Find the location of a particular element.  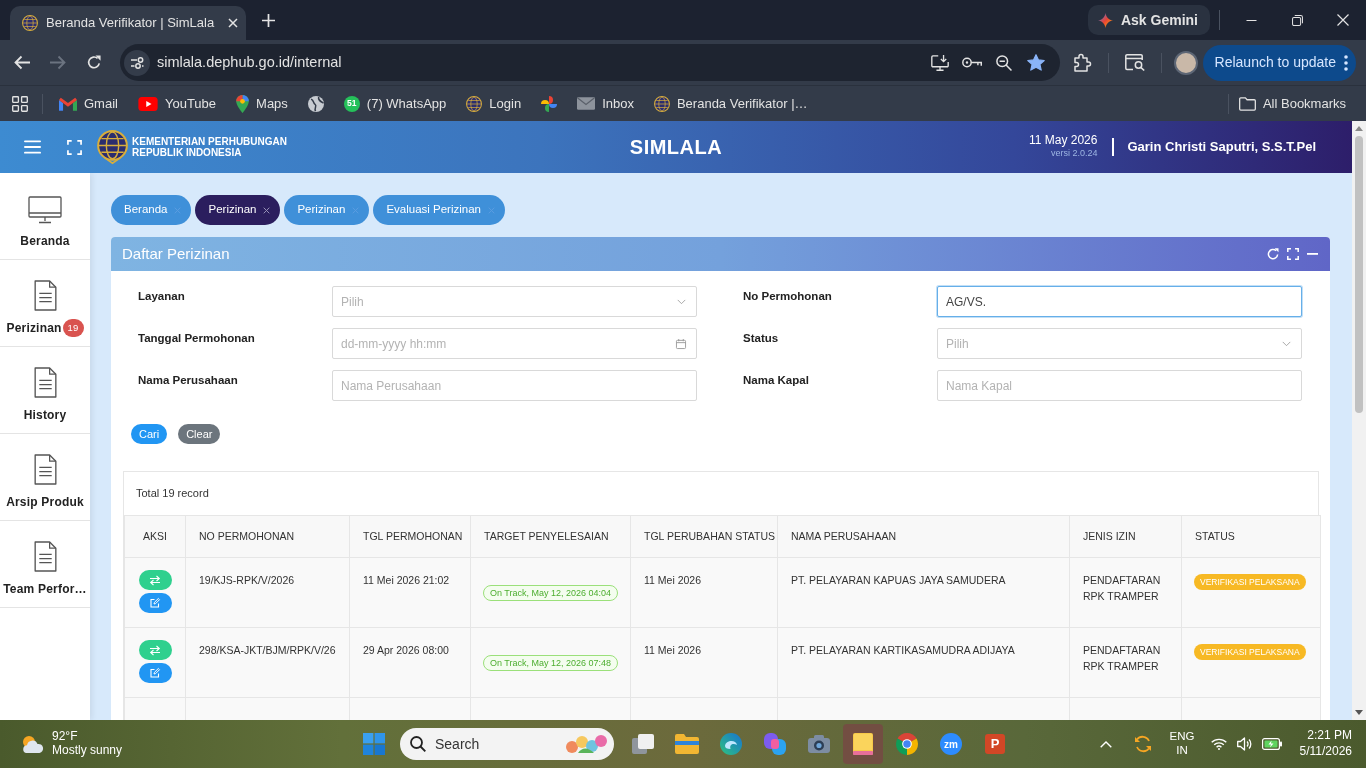

field-label: Tanggal Permohonan is located at coordinates (197, 338).